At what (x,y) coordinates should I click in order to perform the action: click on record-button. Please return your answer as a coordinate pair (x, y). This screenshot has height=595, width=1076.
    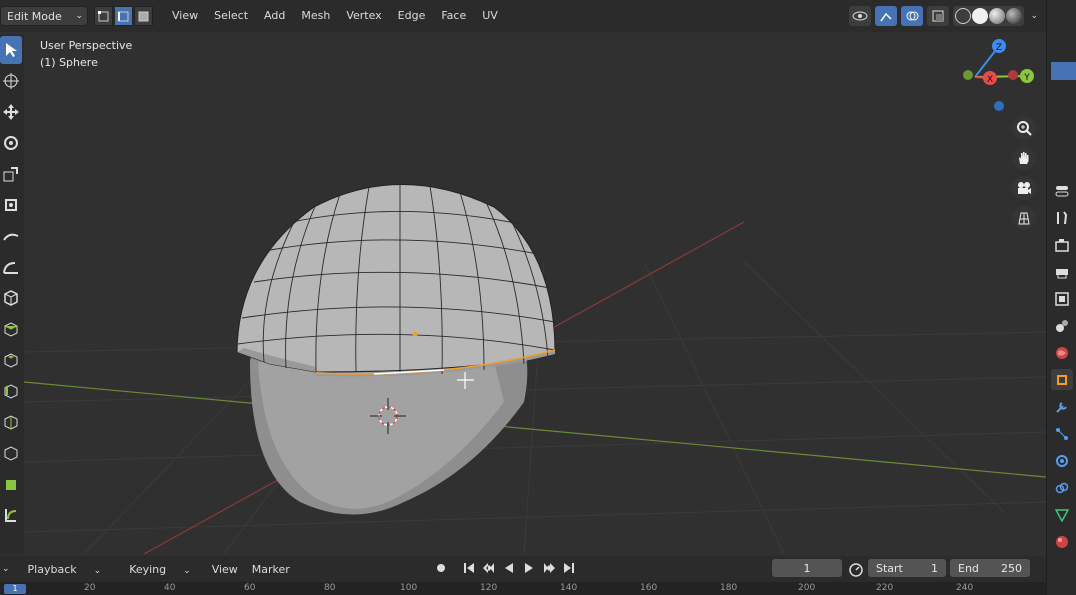
    Looking at the image, I should click on (441, 568).